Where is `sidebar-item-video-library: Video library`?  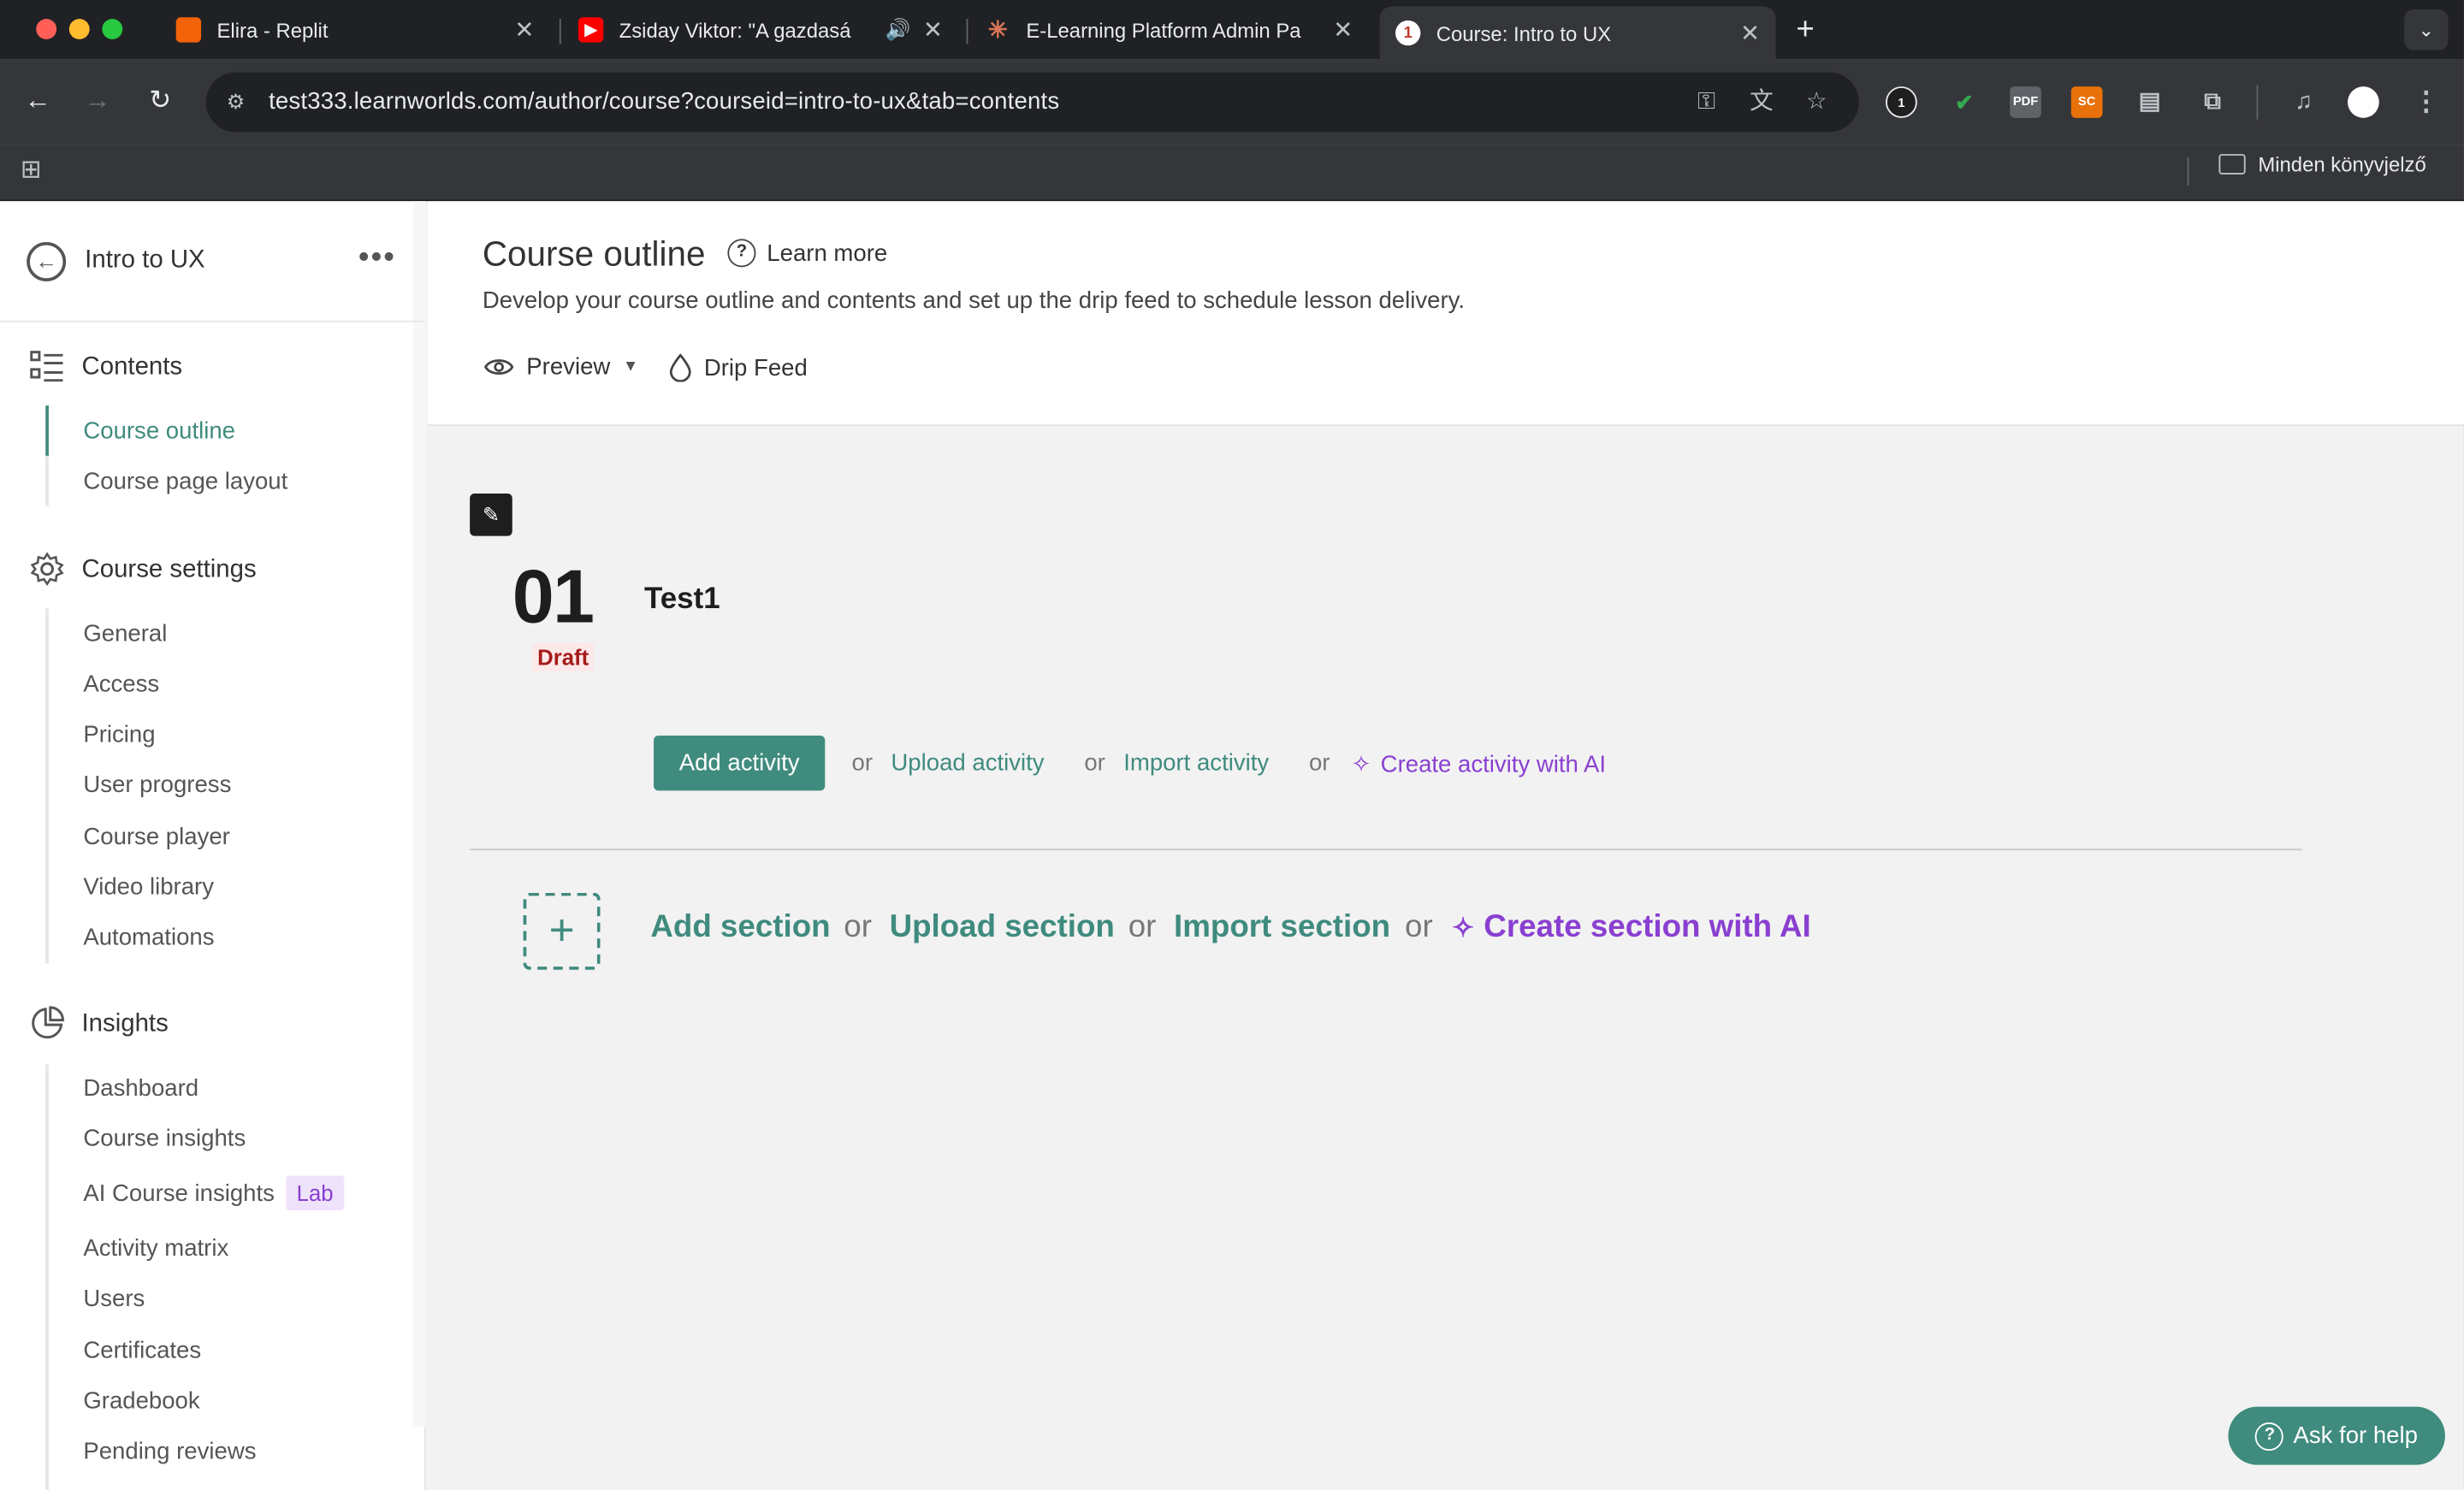 sidebar-item-video-library: Video library is located at coordinates (148, 888).